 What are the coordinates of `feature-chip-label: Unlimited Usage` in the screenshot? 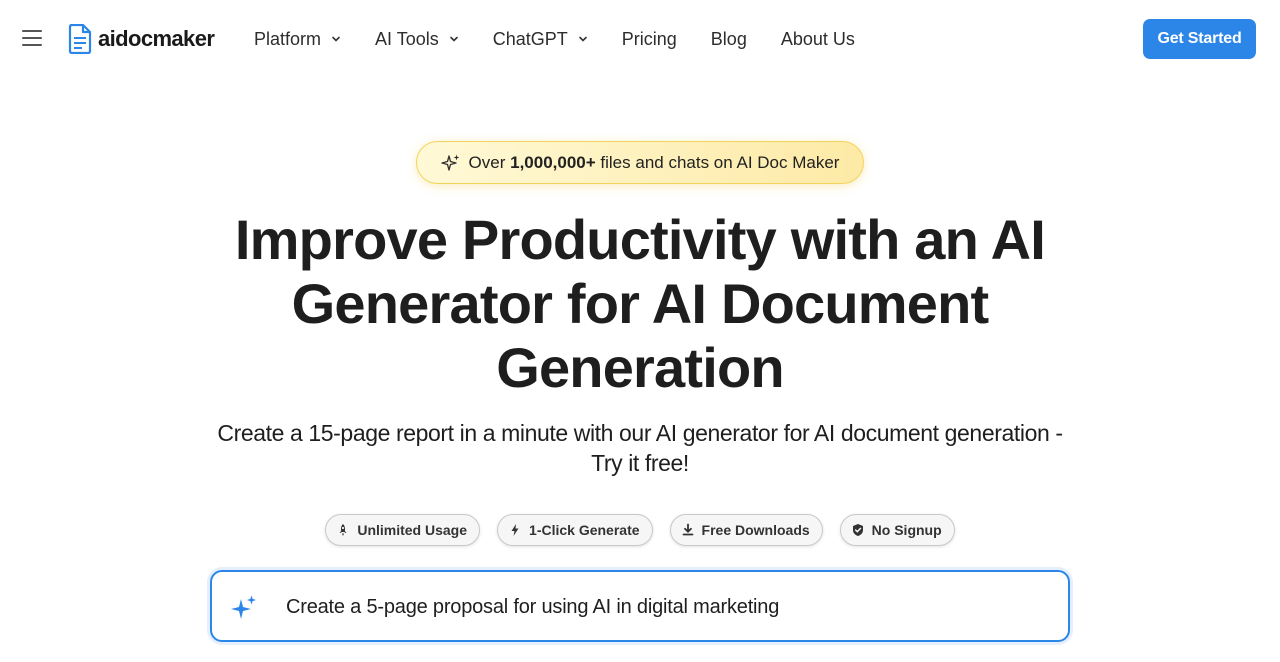 It's located at (412, 530).